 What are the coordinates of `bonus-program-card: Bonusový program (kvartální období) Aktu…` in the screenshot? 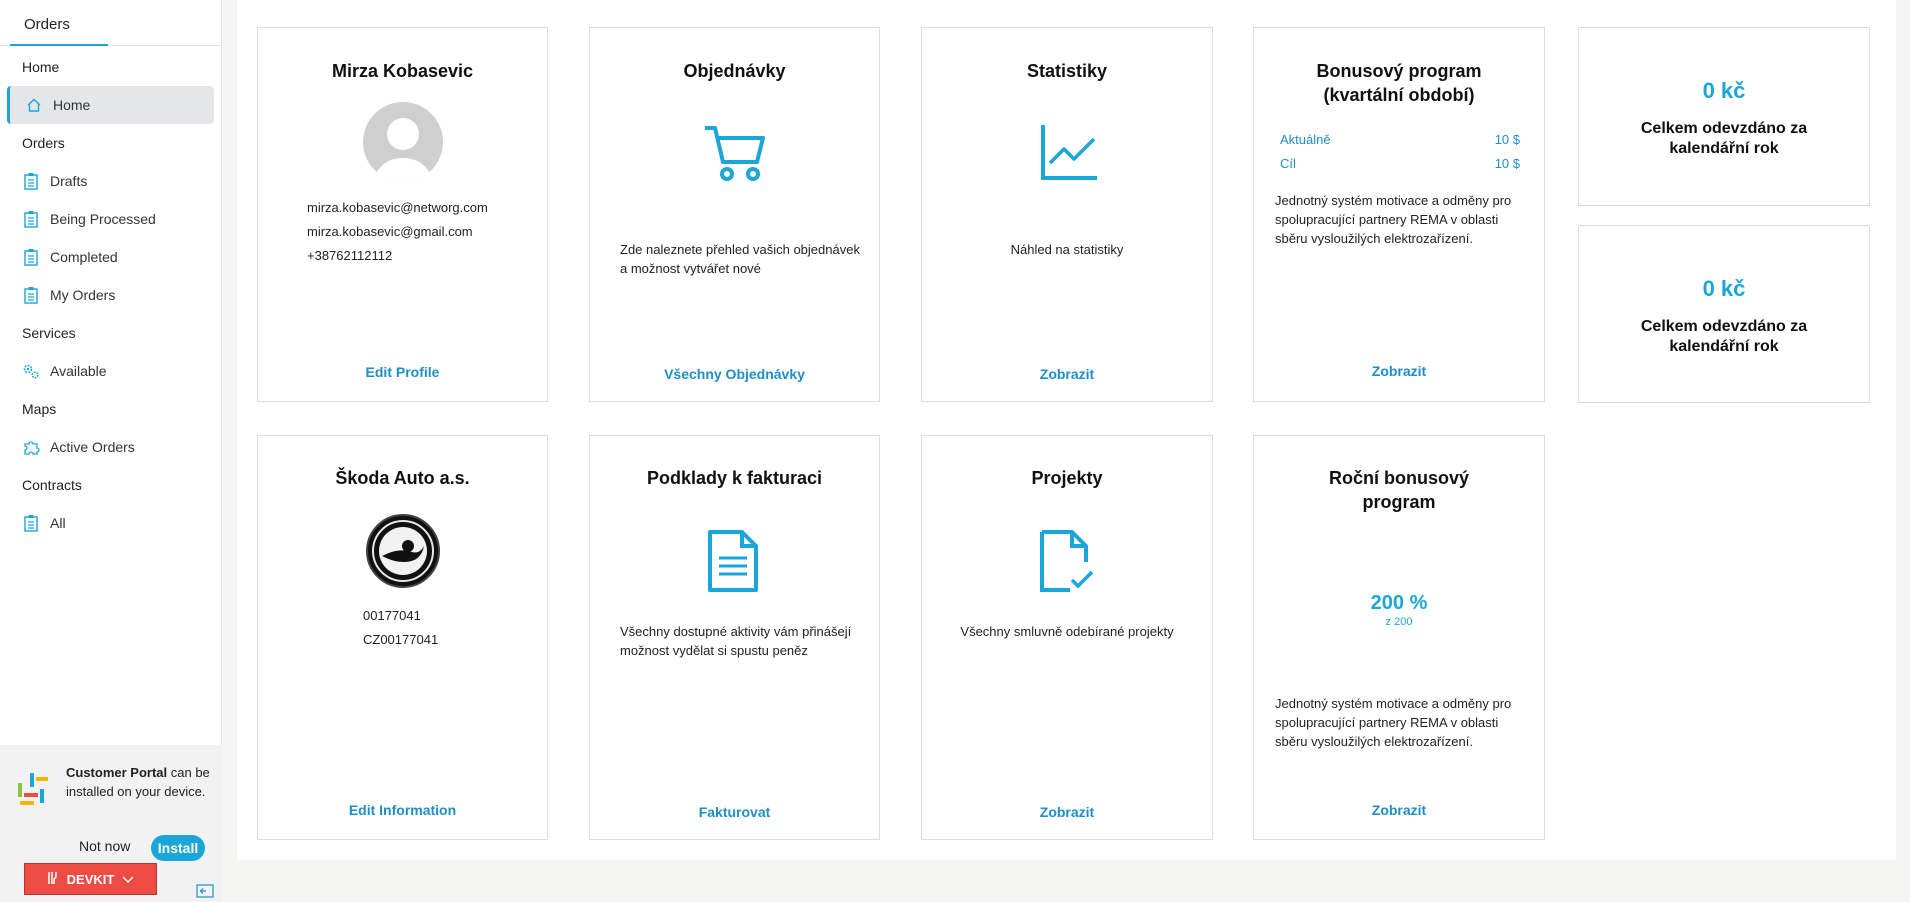 It's located at (1399, 214).